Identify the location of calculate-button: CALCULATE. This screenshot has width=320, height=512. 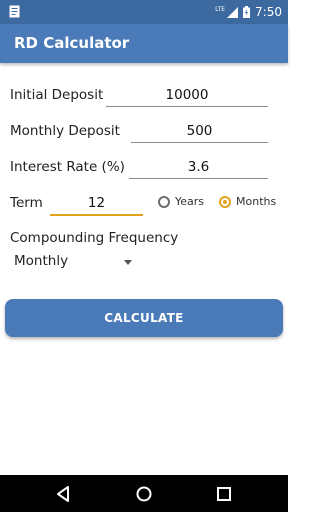
(144, 318).